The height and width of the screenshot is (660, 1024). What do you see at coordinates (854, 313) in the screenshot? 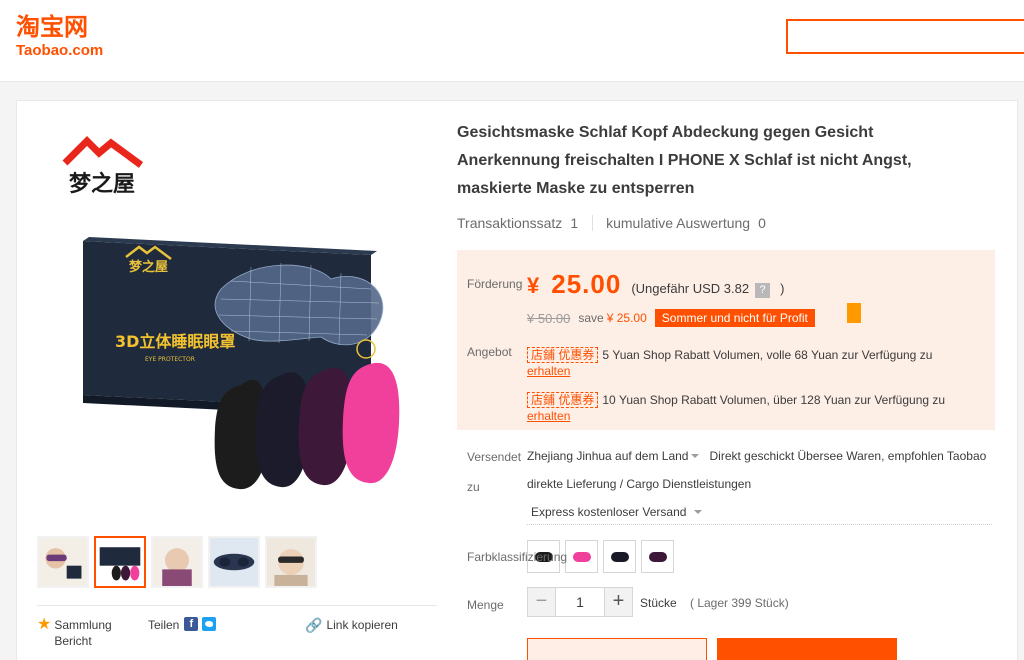
I see `promo-marker` at bounding box center [854, 313].